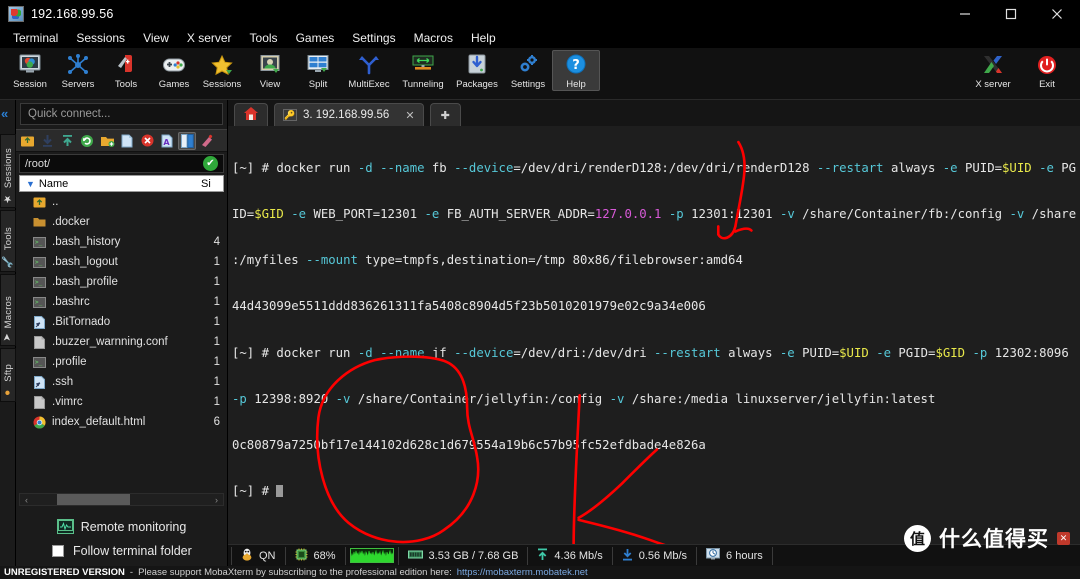 Image resolution: width=1080 pixels, height=579 pixels. Describe the element at coordinates (121, 282) in the screenshot. I see `list-item: >_ .bash_profile 1` at that location.